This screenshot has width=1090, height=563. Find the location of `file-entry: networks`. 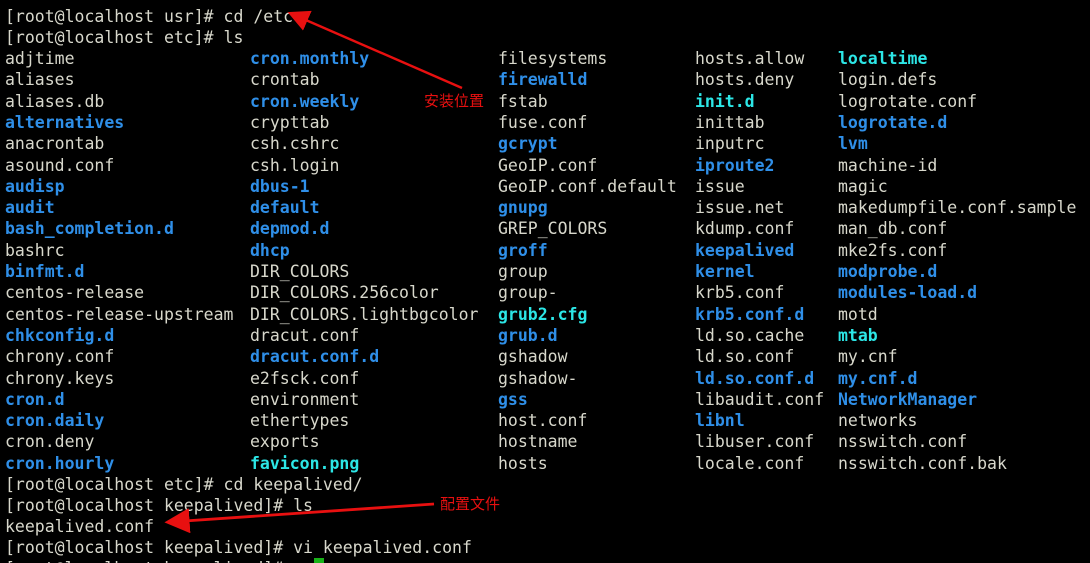

file-entry: networks is located at coordinates (878, 421).